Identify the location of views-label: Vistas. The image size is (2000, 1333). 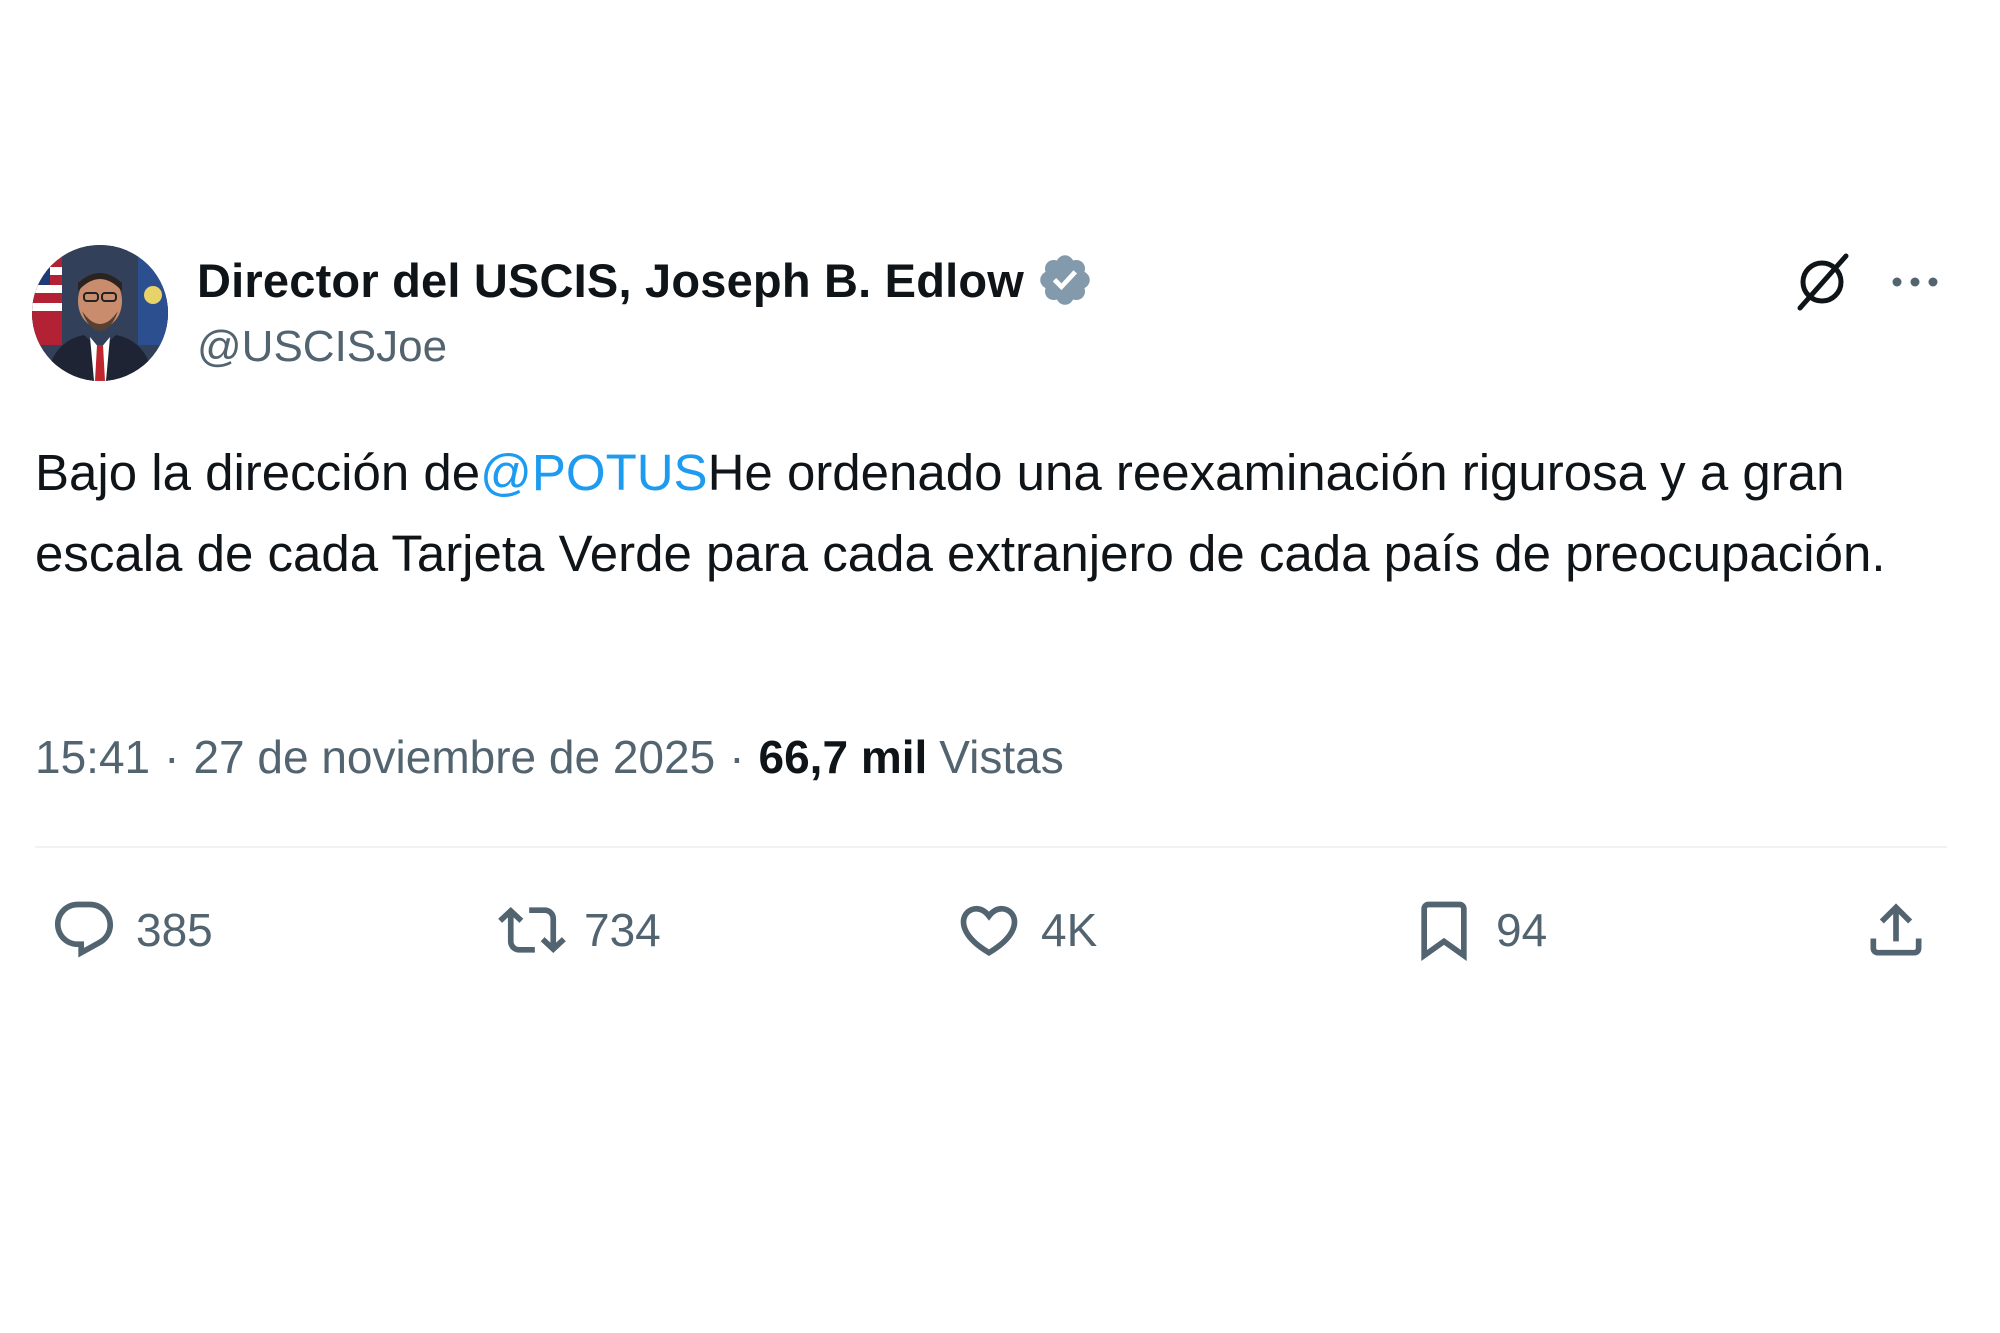
(1001, 757).